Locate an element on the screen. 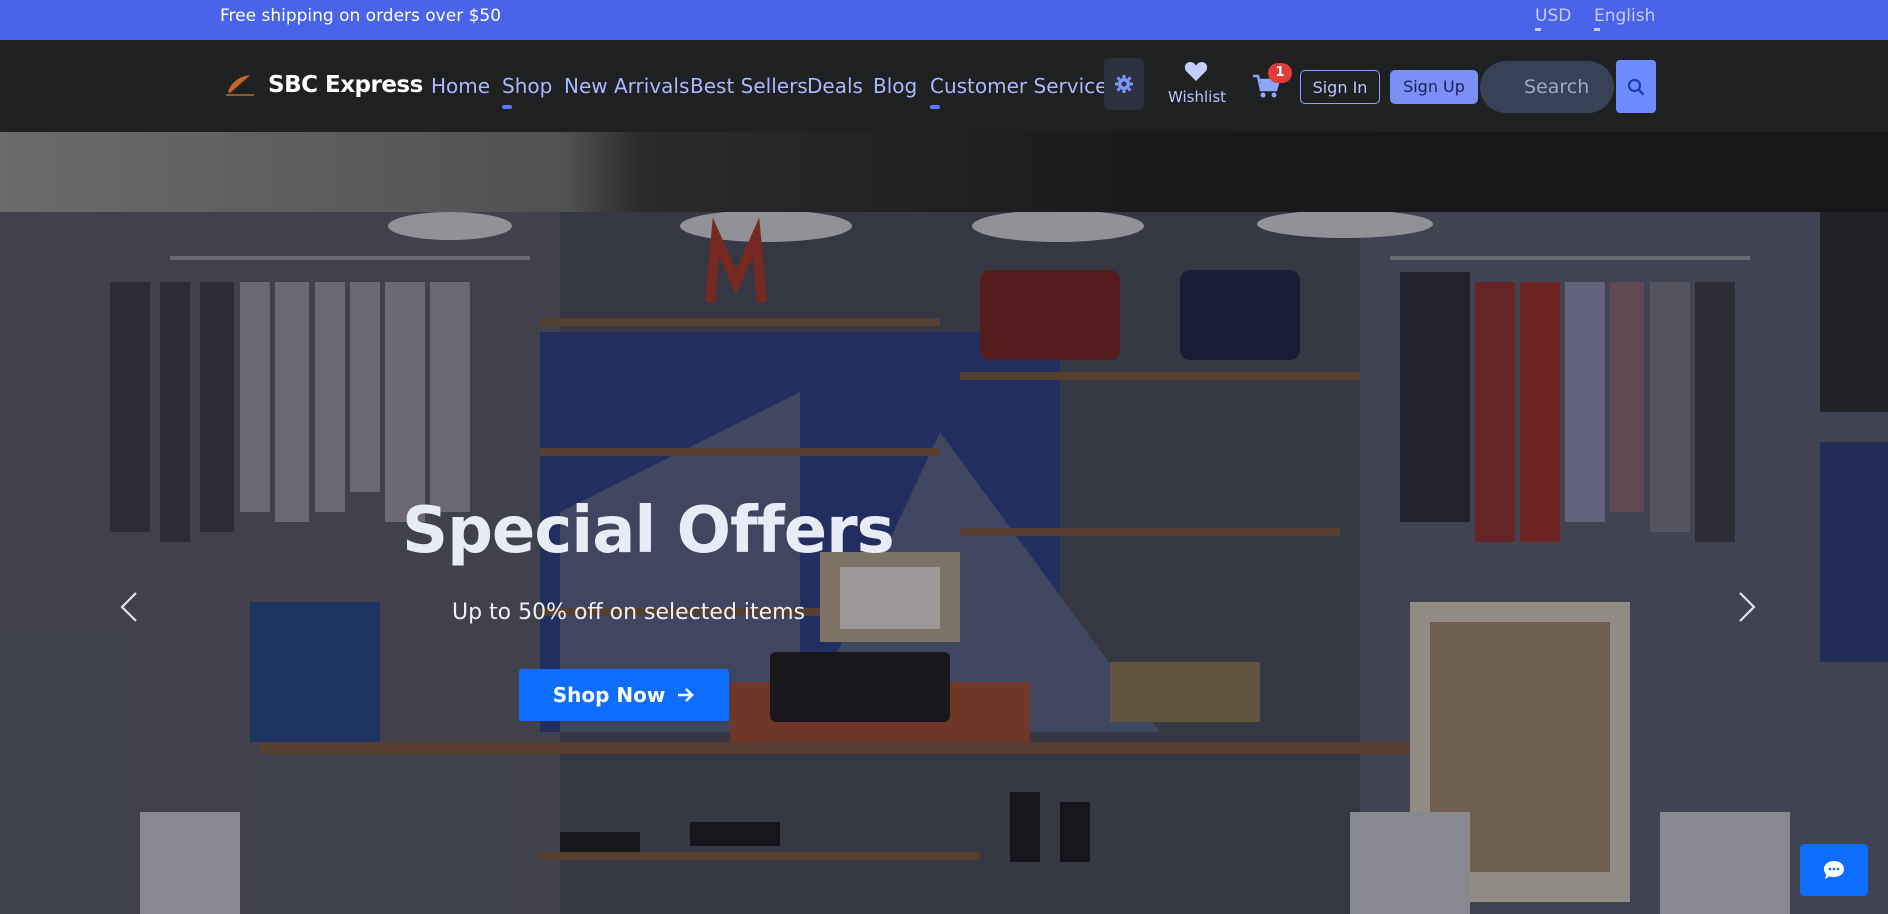 The width and height of the screenshot is (1888, 914). menu-item-customer-service: Customer Service is located at coordinates (1018, 91).